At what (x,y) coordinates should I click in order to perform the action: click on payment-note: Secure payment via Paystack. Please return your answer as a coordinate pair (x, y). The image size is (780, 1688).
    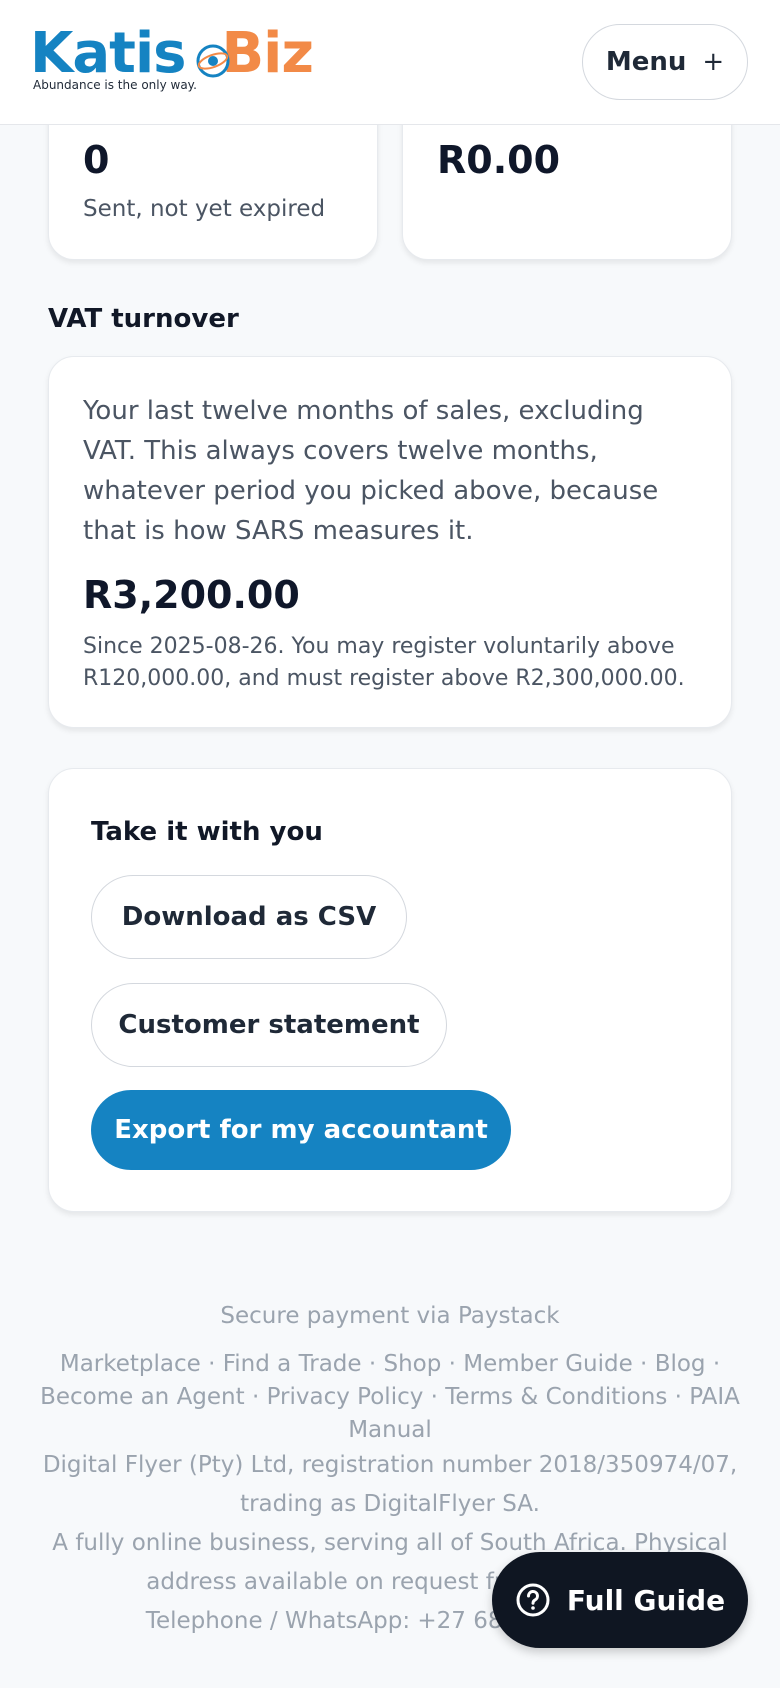
    Looking at the image, I should click on (390, 1316).